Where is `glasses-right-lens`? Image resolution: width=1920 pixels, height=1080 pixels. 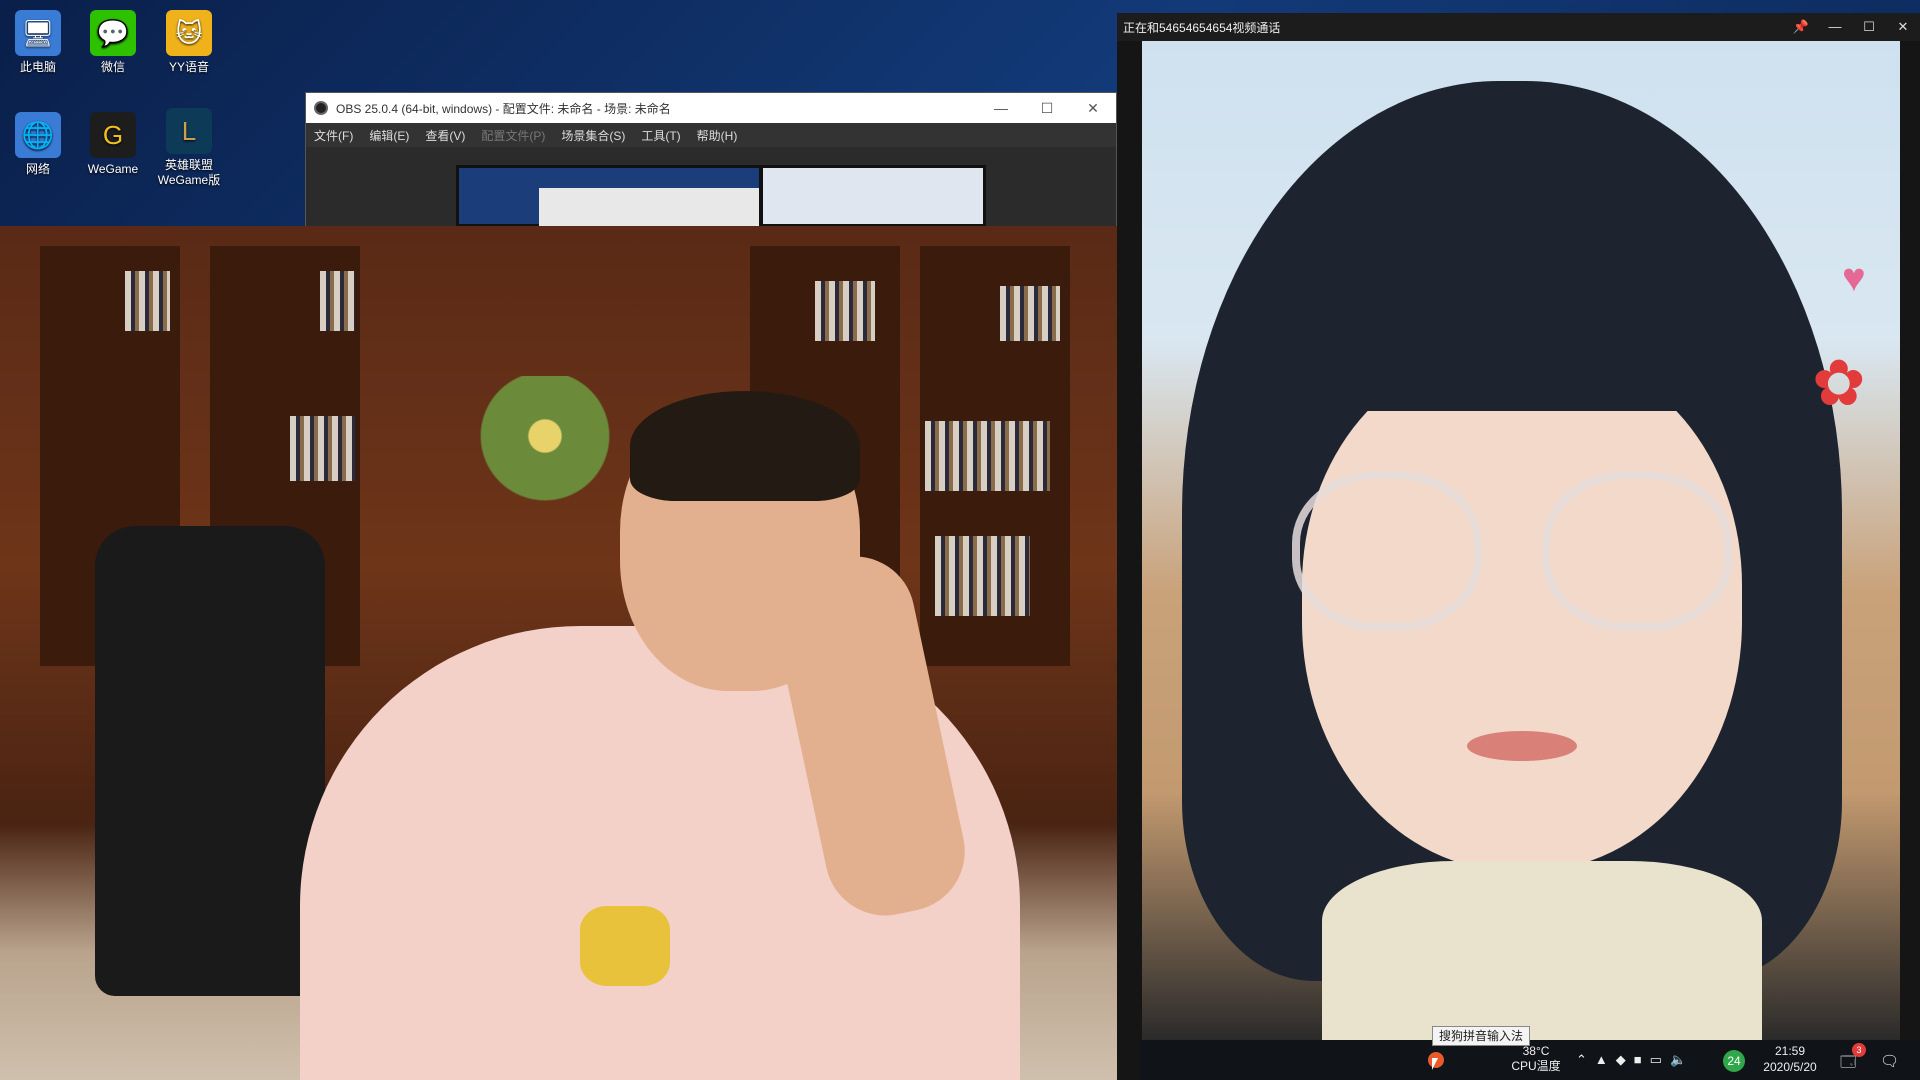 glasses-right-lens is located at coordinates (1637, 551).